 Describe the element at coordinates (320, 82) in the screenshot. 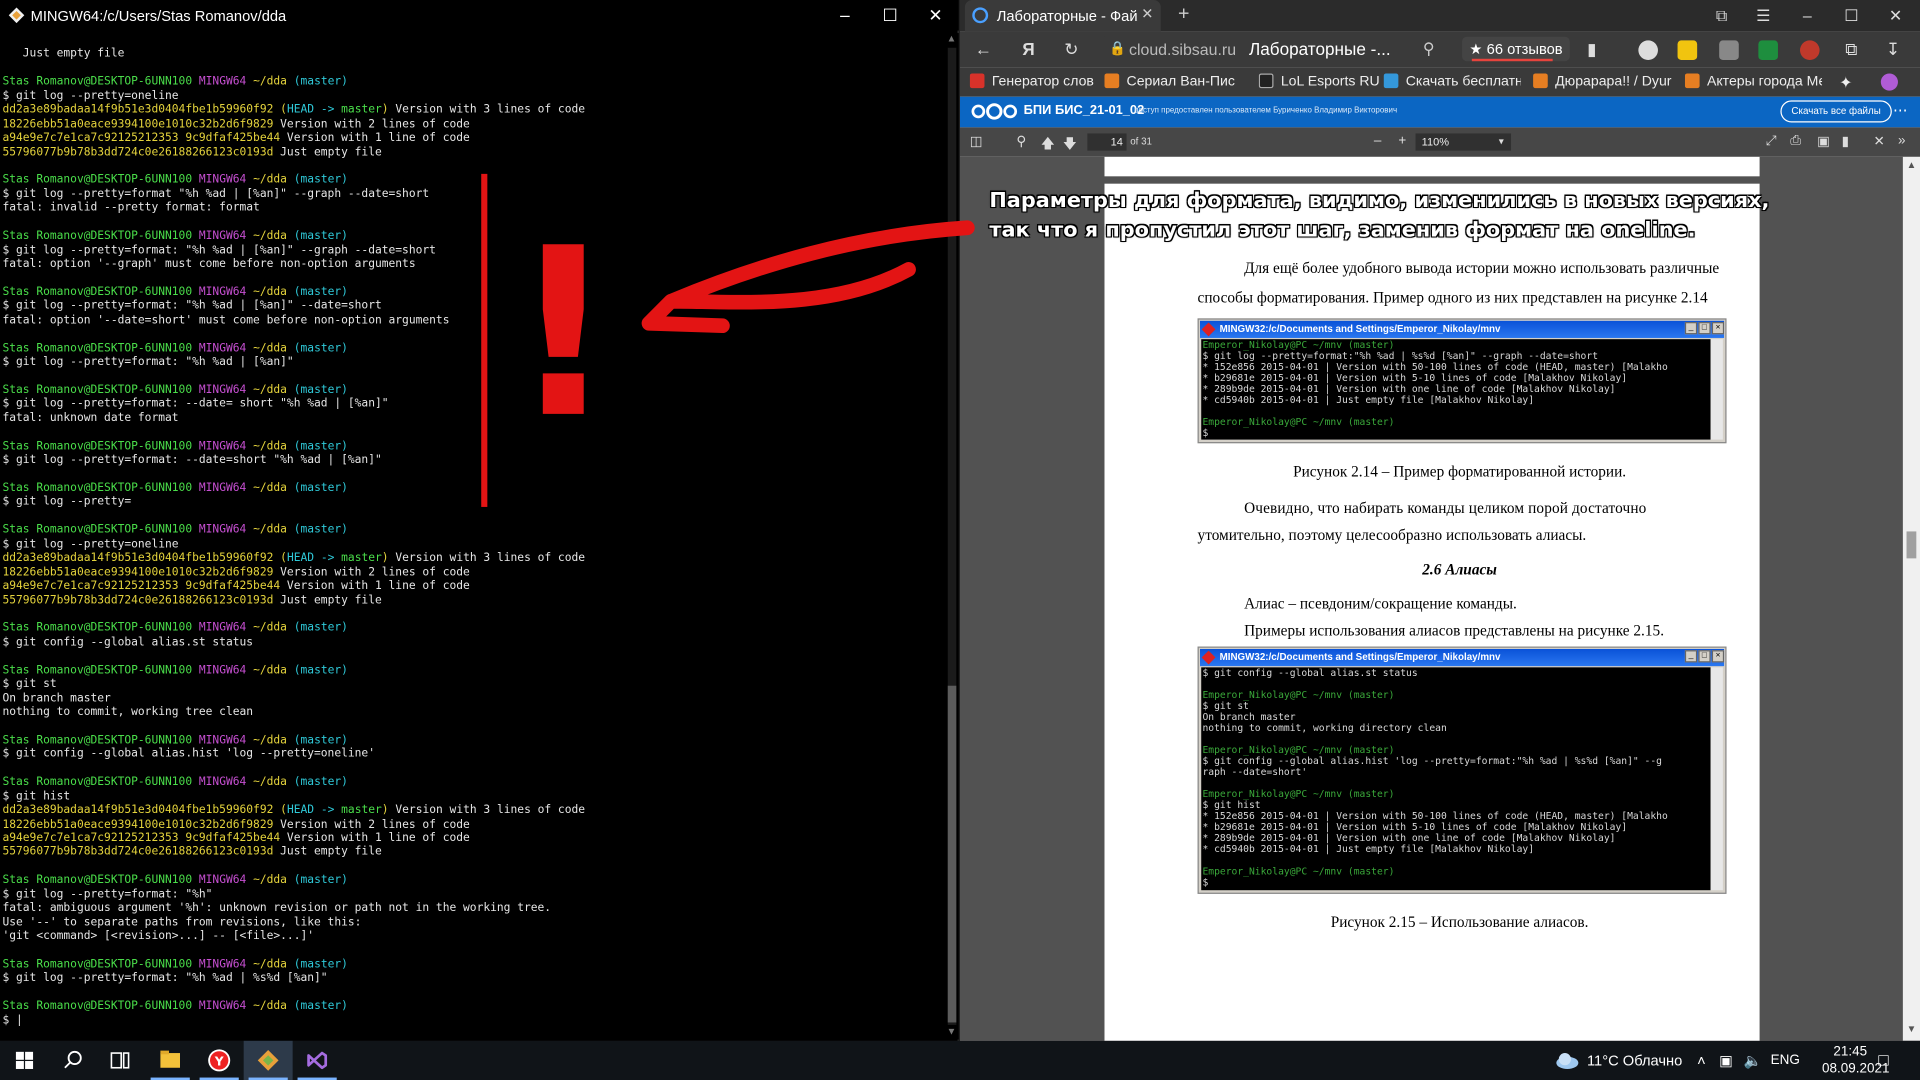

I see `terminal-text: (master)` at that location.